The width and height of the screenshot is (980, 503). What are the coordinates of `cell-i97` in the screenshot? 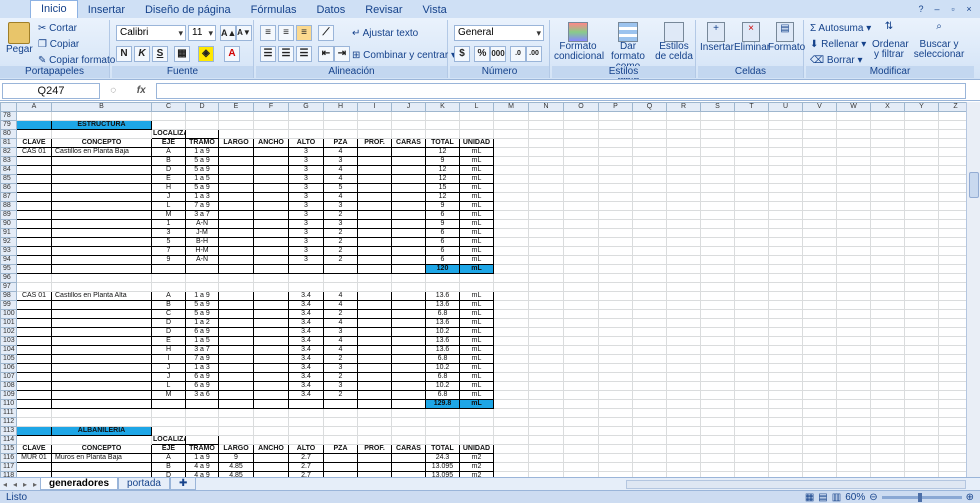 It's located at (374, 287).